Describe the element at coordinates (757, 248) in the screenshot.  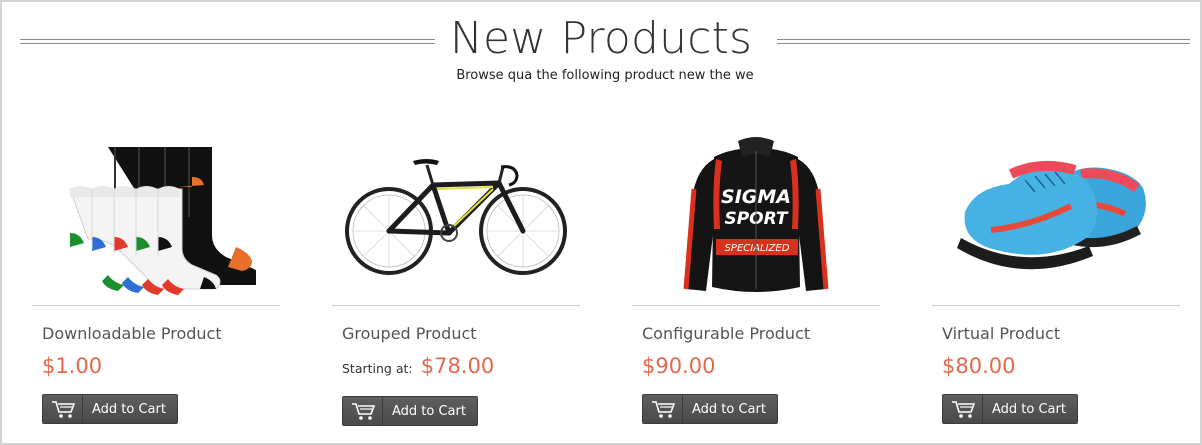
I see `svg-text: SPECIALIZED` at that location.